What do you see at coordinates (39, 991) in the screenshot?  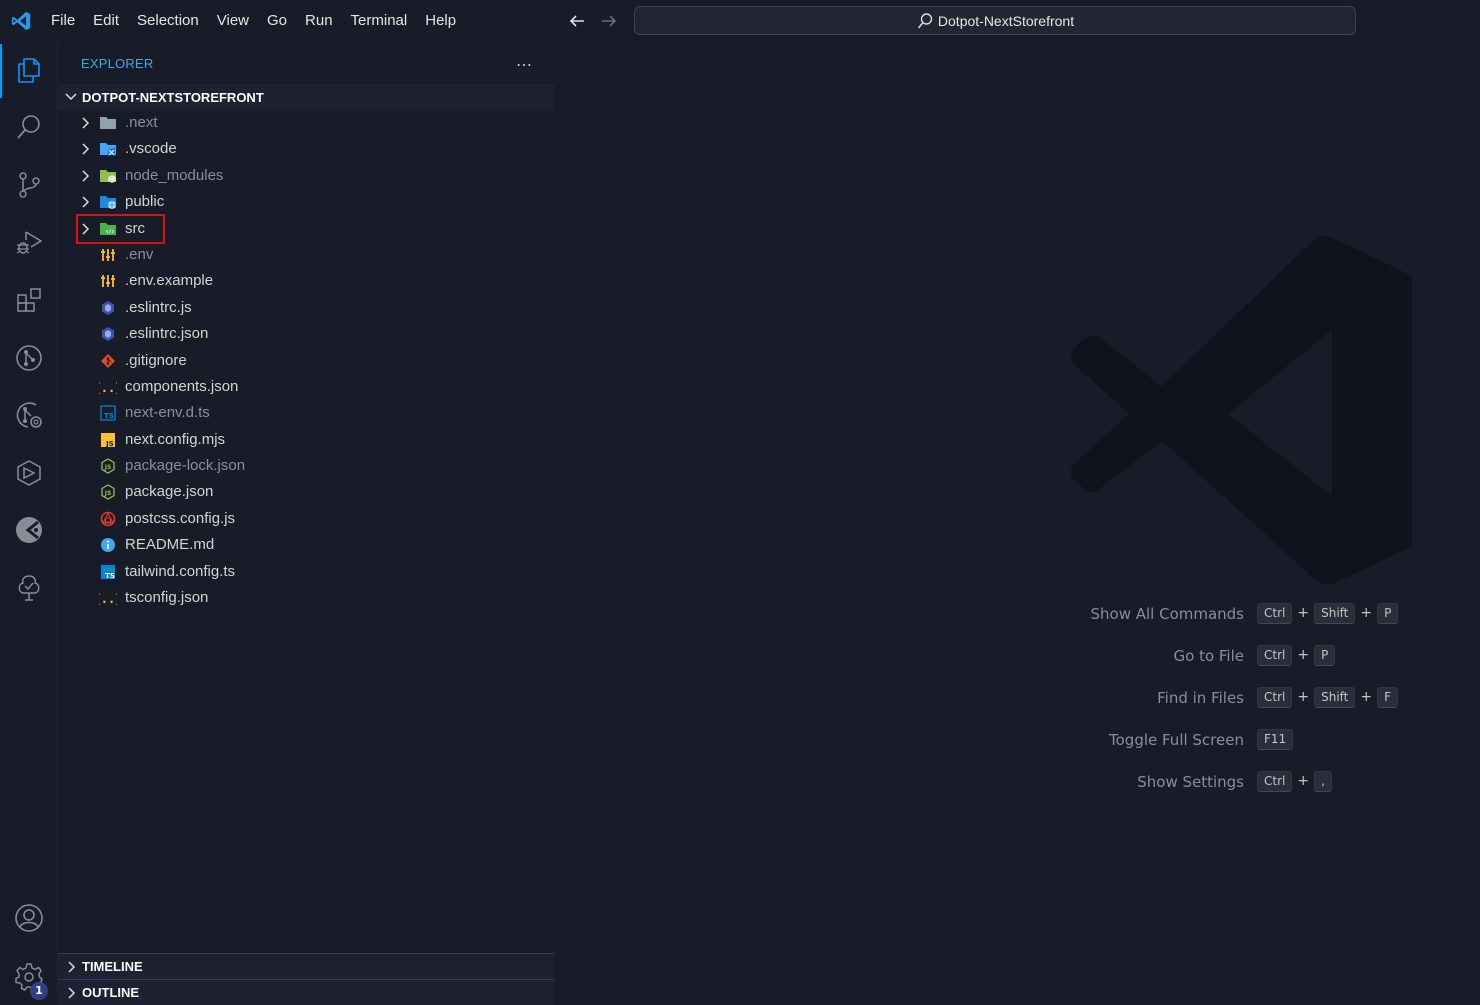 I see `notification-badge: 1` at bounding box center [39, 991].